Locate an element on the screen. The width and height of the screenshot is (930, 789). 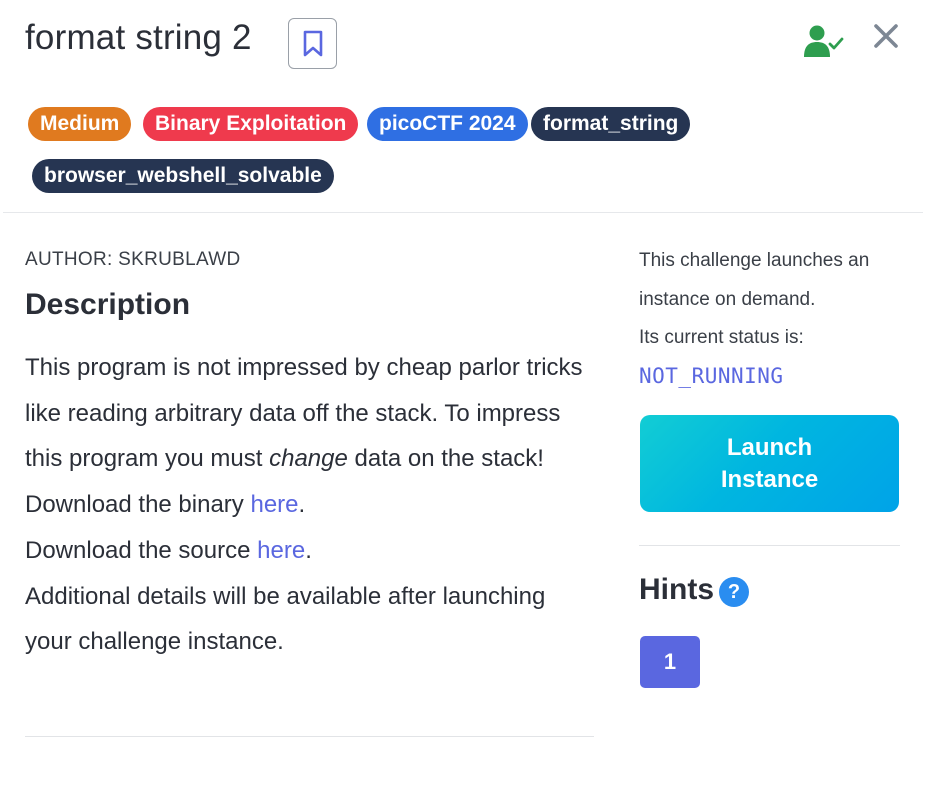
author-label: AUTHOR: SKRUBLAWD is located at coordinates (133, 259).